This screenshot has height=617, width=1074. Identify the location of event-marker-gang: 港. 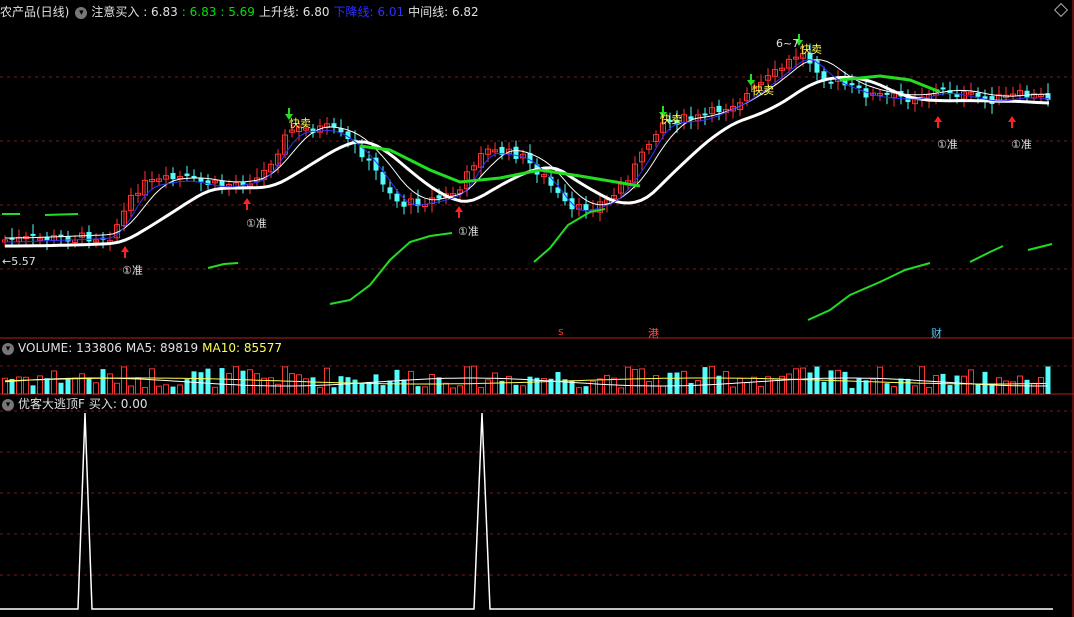
(653, 333).